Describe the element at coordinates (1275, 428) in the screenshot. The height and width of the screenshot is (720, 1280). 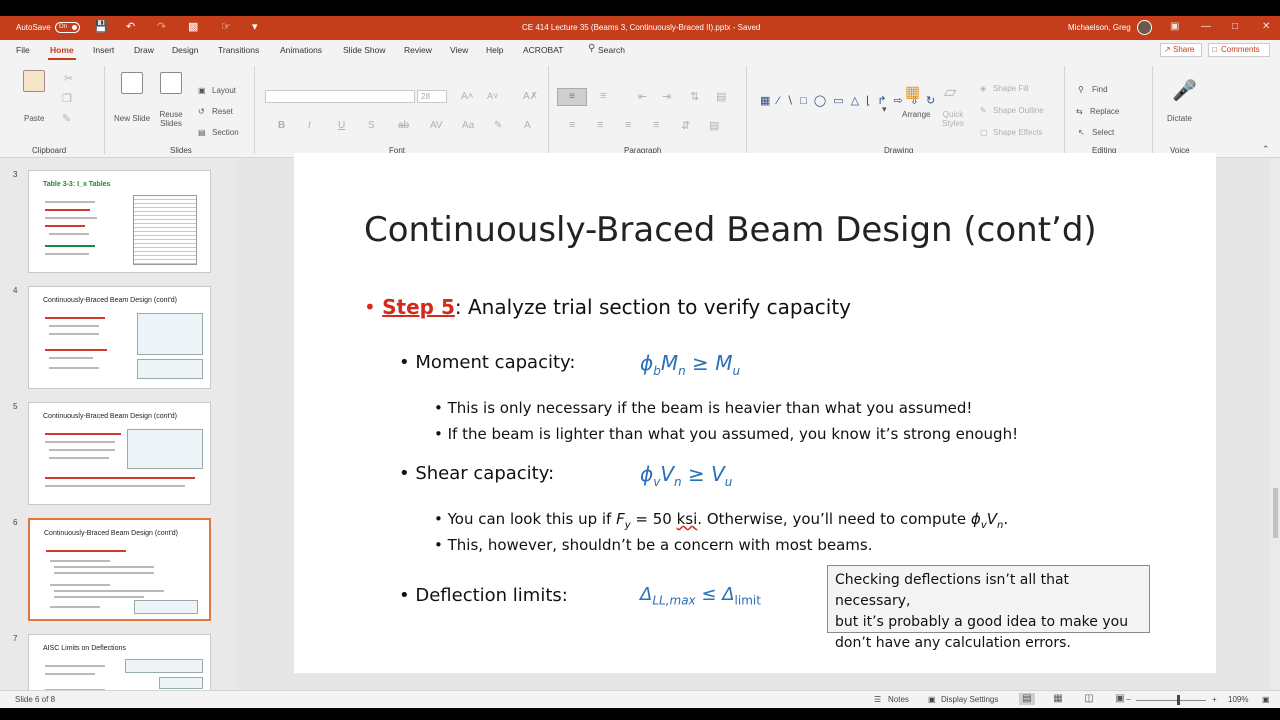
I see `vertical-scrollbar` at that location.